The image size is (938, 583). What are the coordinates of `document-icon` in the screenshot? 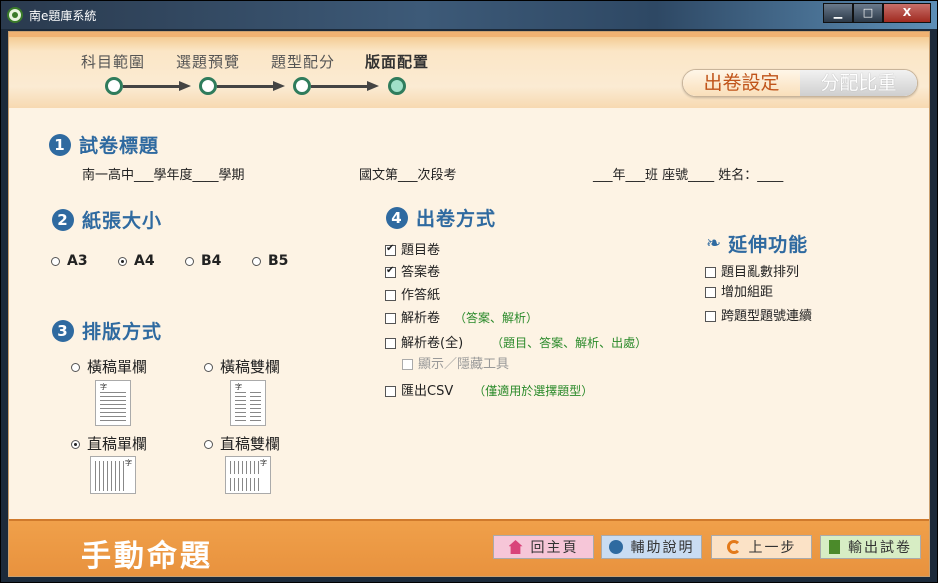 It's located at (834, 547).